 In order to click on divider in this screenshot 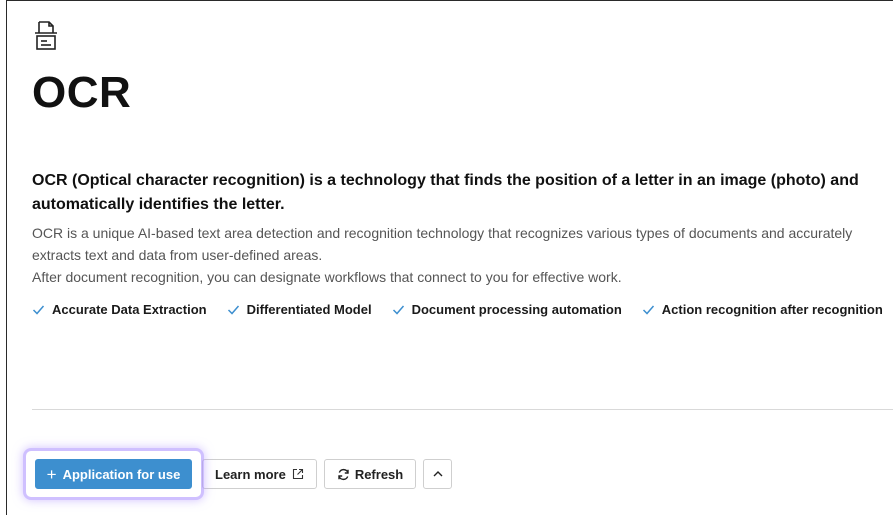, I will do `click(462, 409)`.